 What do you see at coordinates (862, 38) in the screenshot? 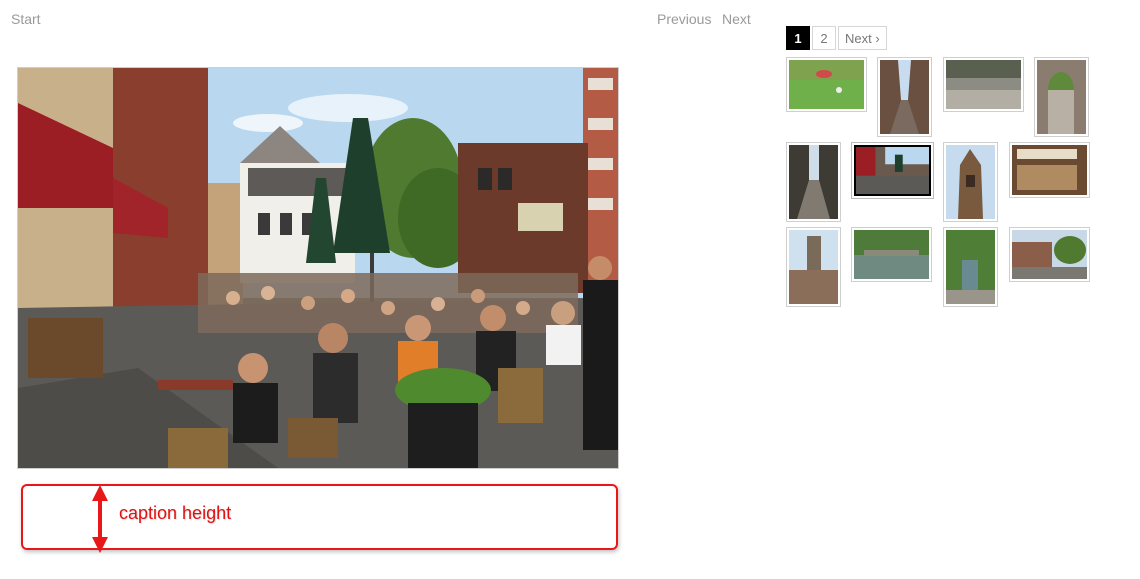
I see `next-page-button: Next ›` at bounding box center [862, 38].